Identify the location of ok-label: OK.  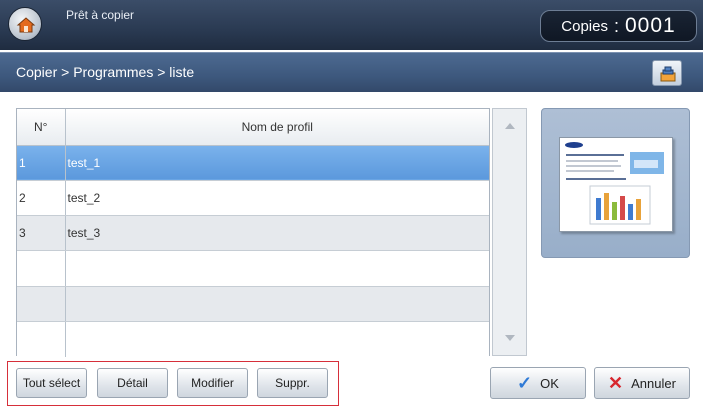
(549, 383).